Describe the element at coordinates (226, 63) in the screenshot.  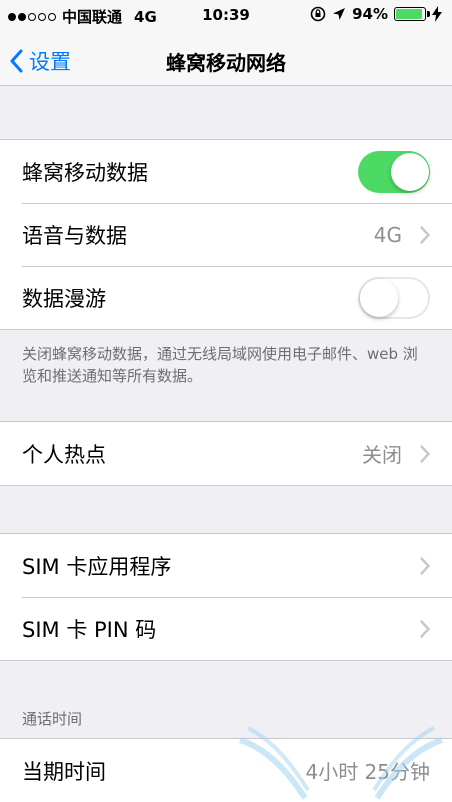
I see `page-title: 蜂窝移动网络` at that location.